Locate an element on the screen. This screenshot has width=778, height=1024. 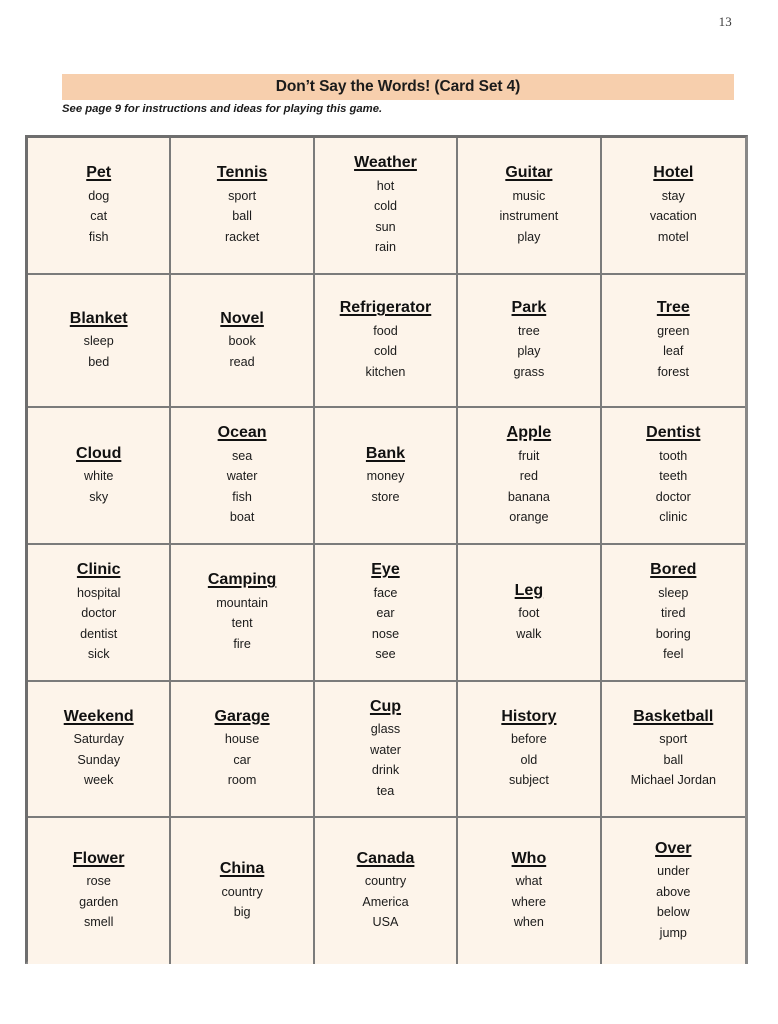
card-forbidden-word: where is located at coordinates (529, 901).